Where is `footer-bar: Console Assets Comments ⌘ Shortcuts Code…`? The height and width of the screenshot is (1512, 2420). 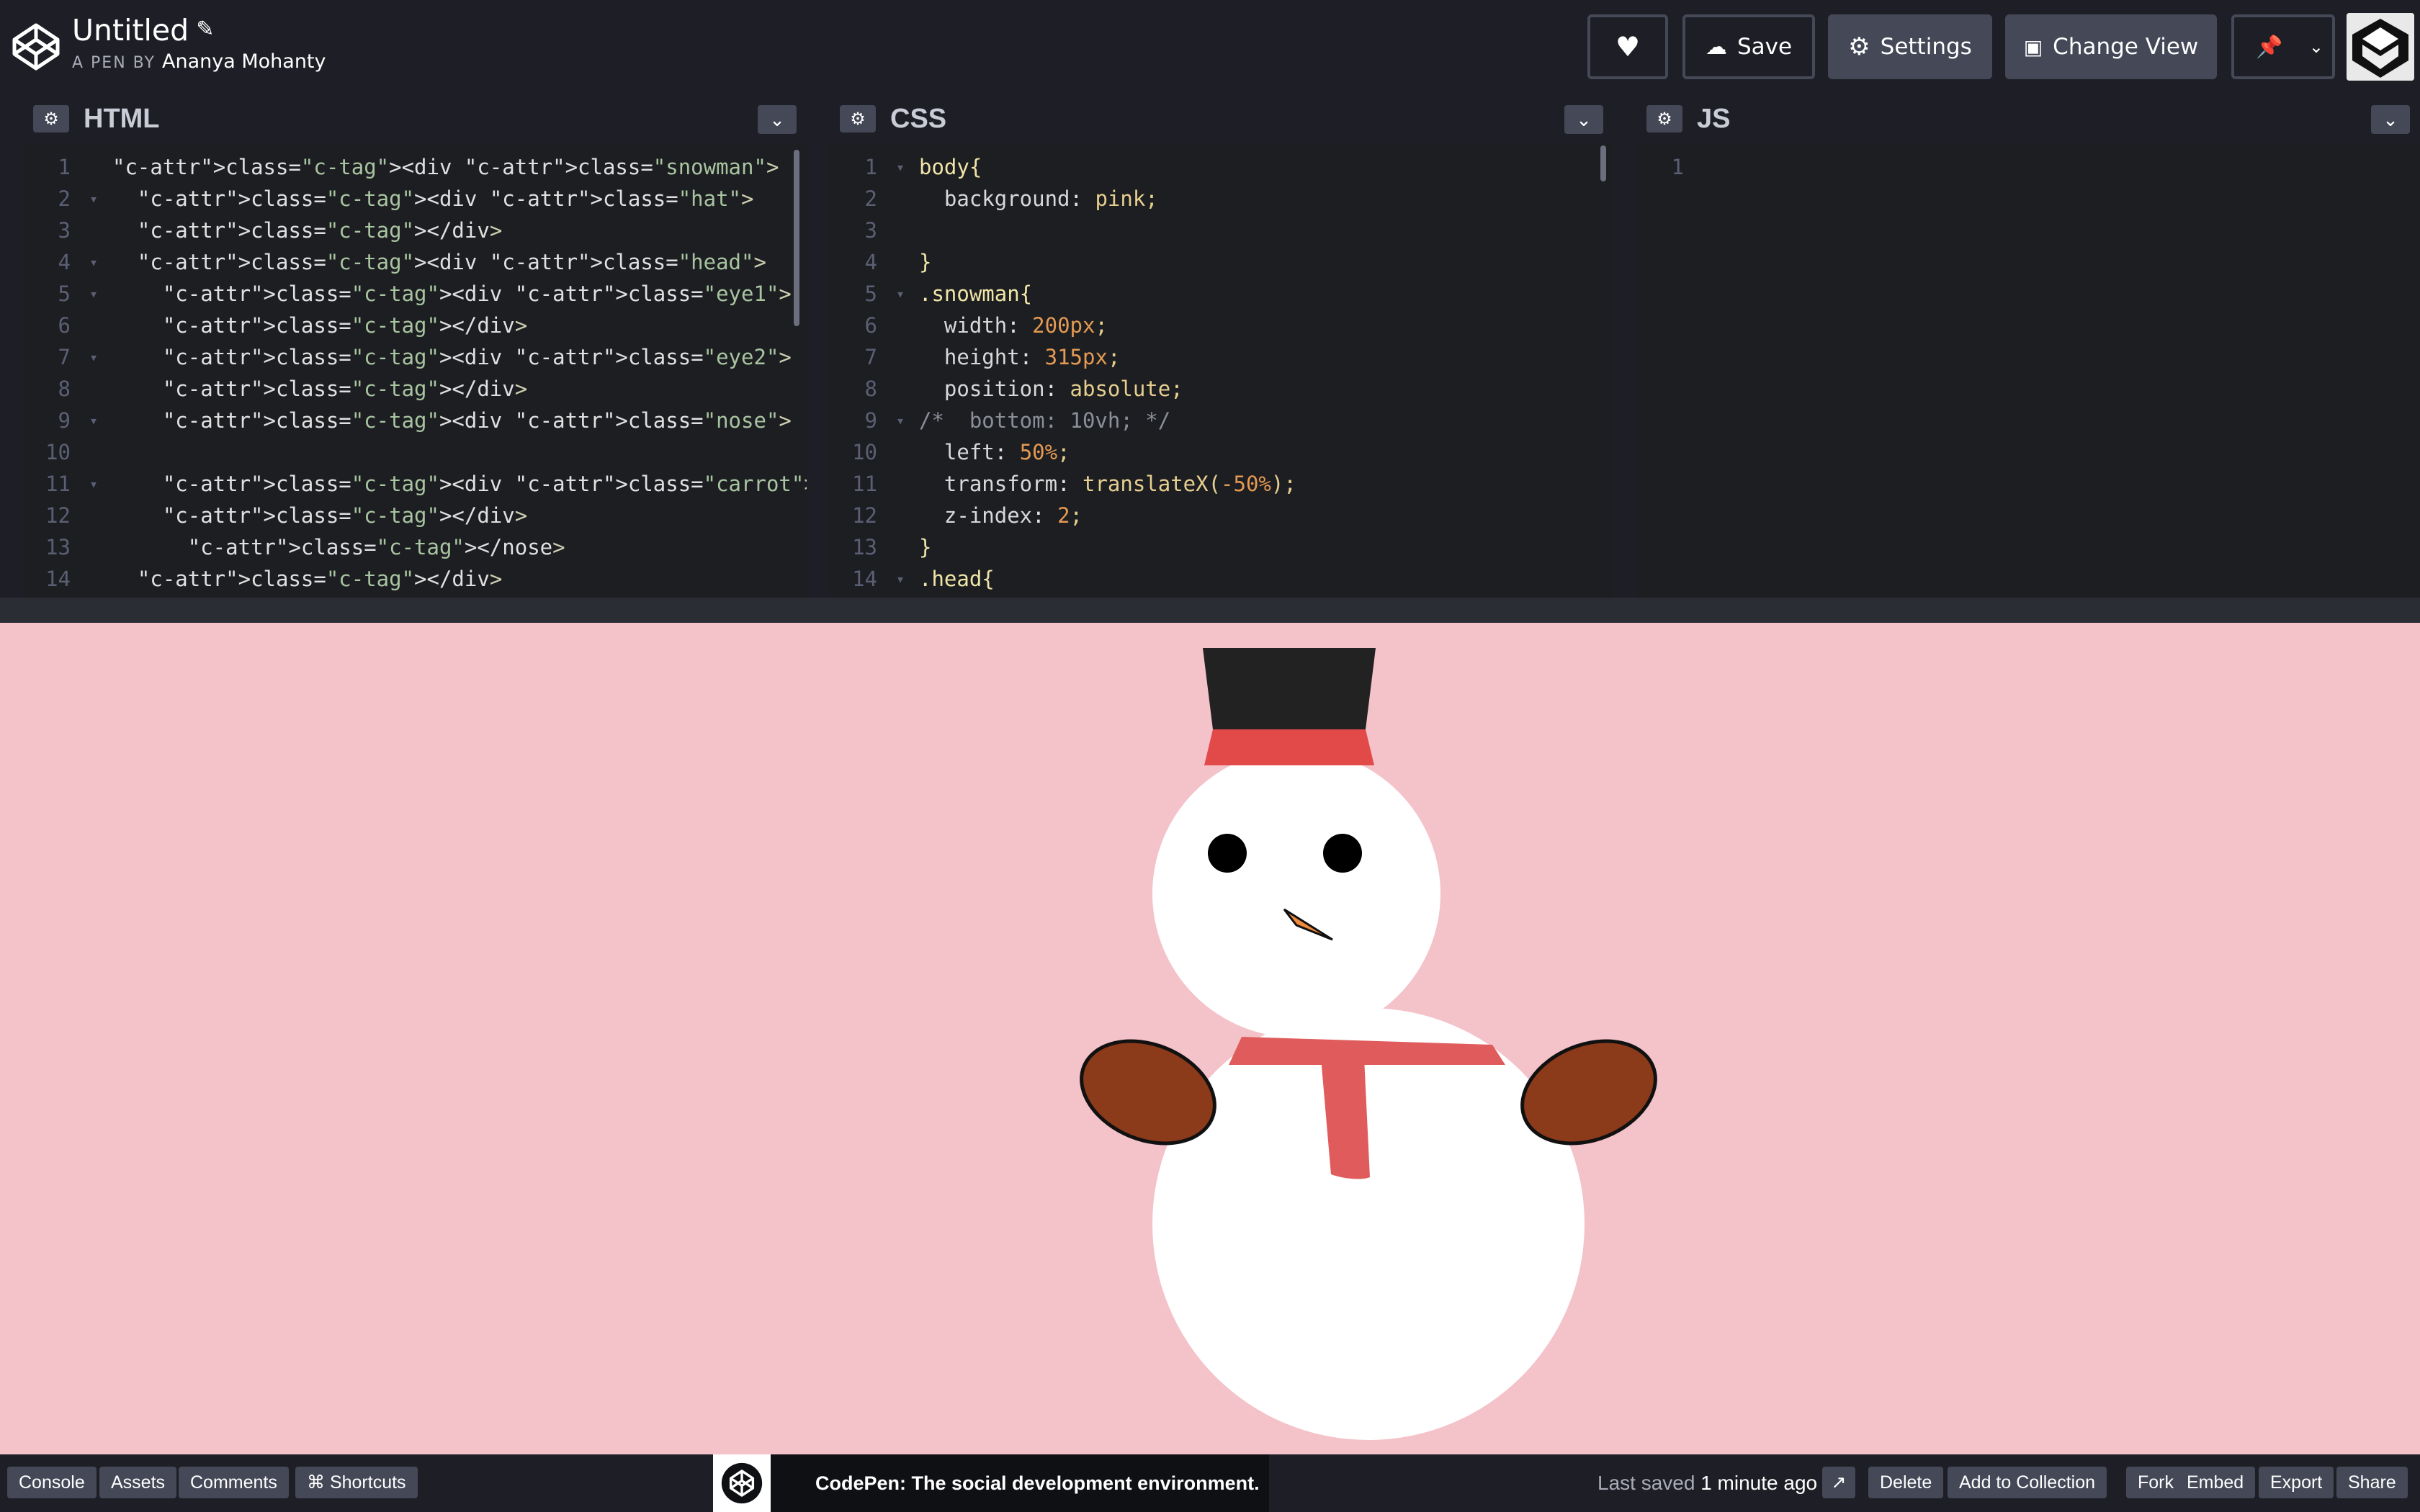 footer-bar: Console Assets Comments ⌘ Shortcuts Code… is located at coordinates (1210, 1483).